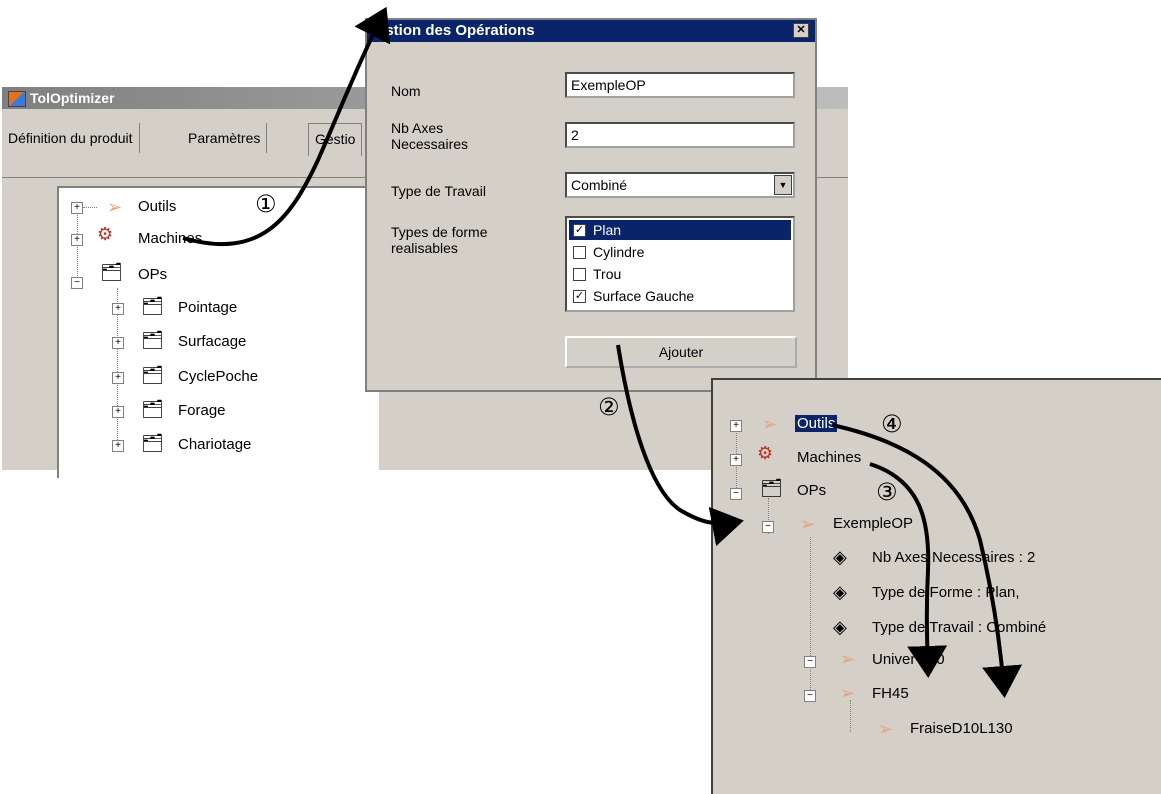 This screenshot has height=794, width=1161. Describe the element at coordinates (887, 492) in the screenshot. I see `callout-3: ③` at that location.